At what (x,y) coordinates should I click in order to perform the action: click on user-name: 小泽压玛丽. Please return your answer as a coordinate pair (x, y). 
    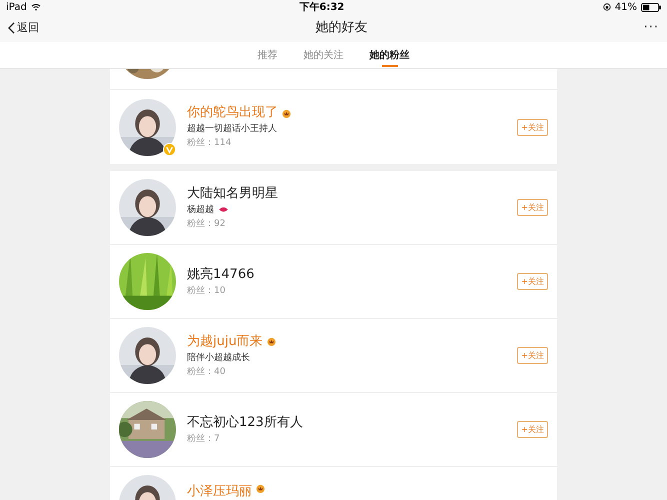
    Looking at the image, I should click on (219, 491).